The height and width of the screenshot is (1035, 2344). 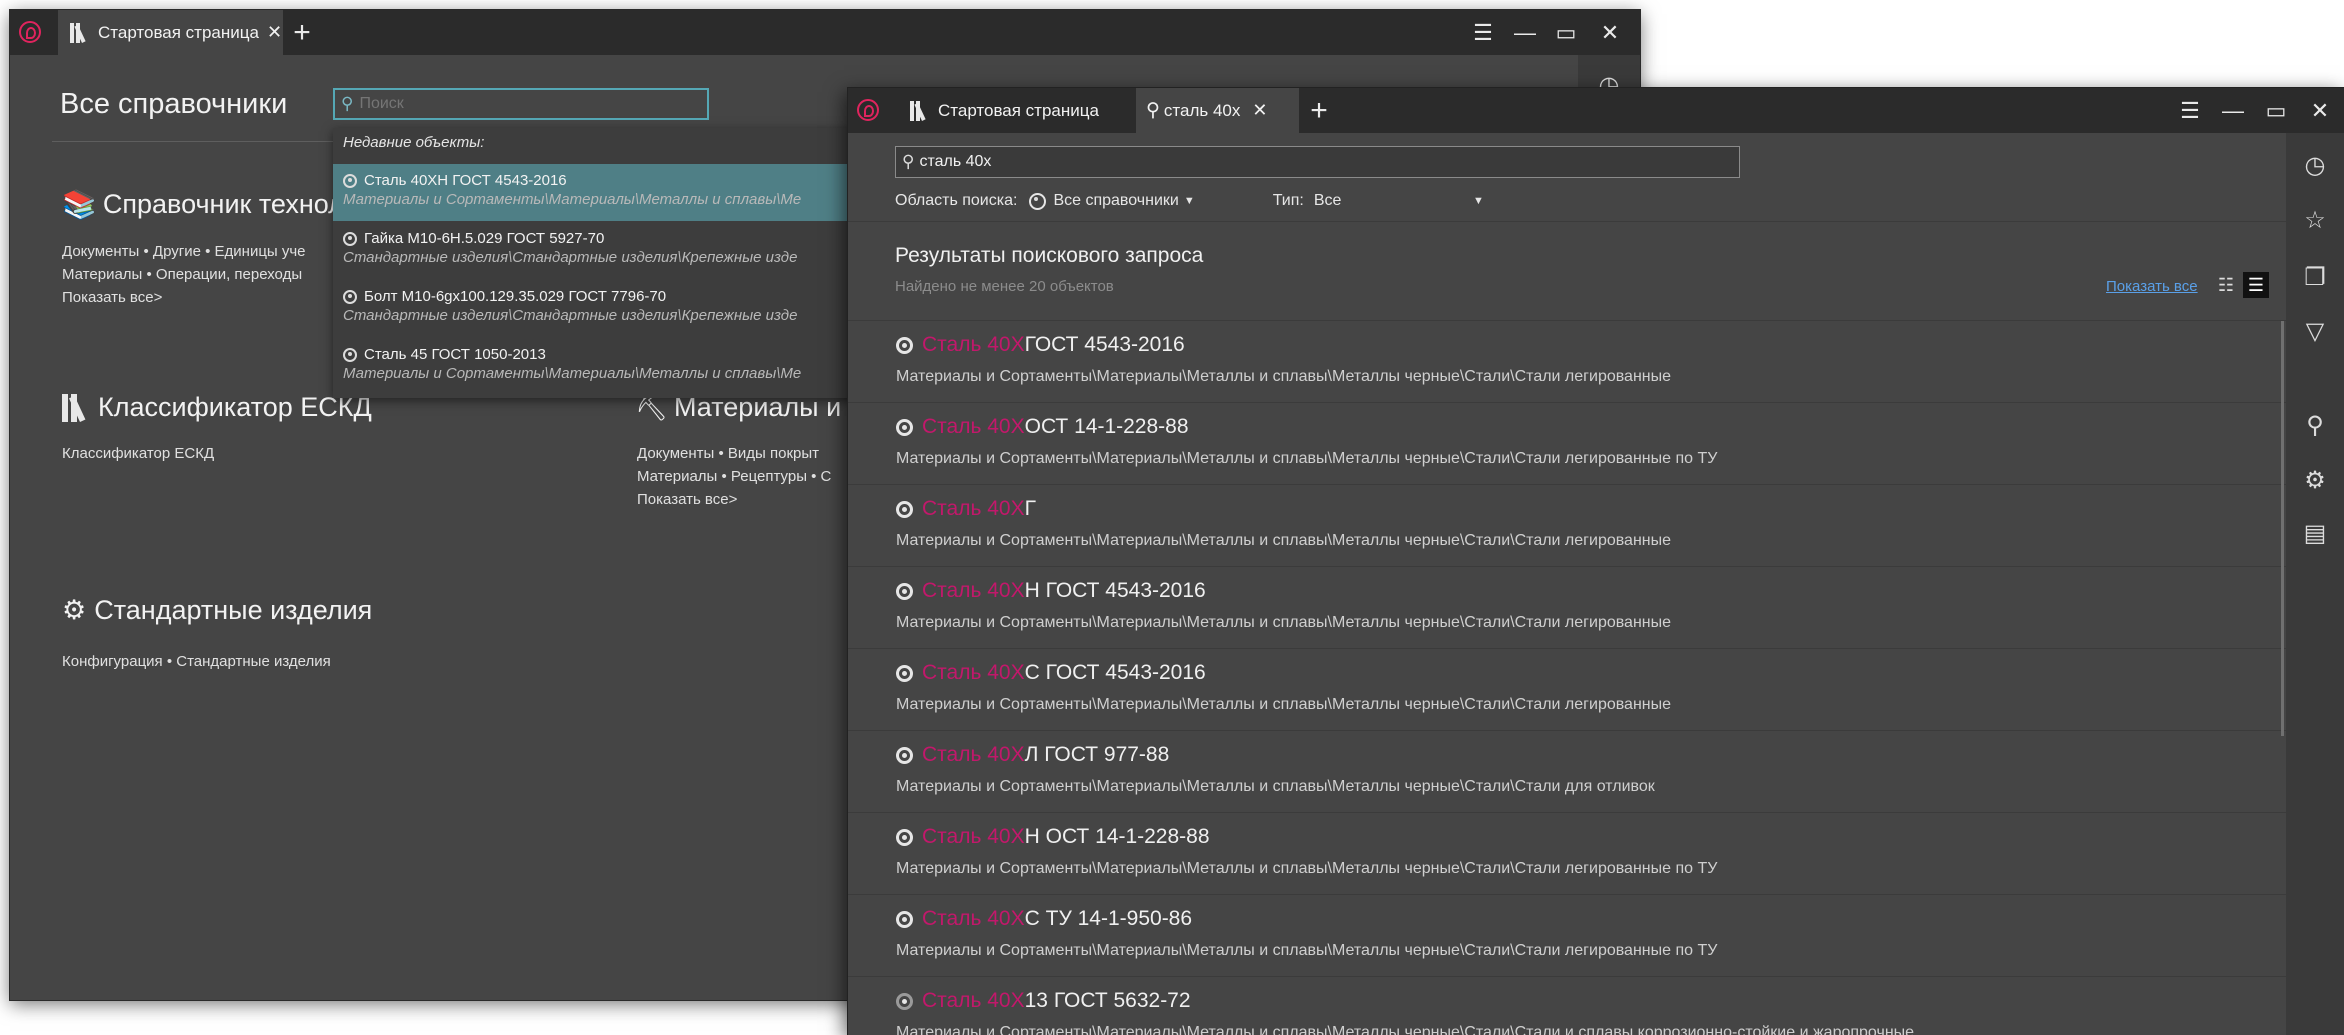 What do you see at coordinates (955, 162) in the screenshot?
I see `search-input: сталь 40х` at bounding box center [955, 162].